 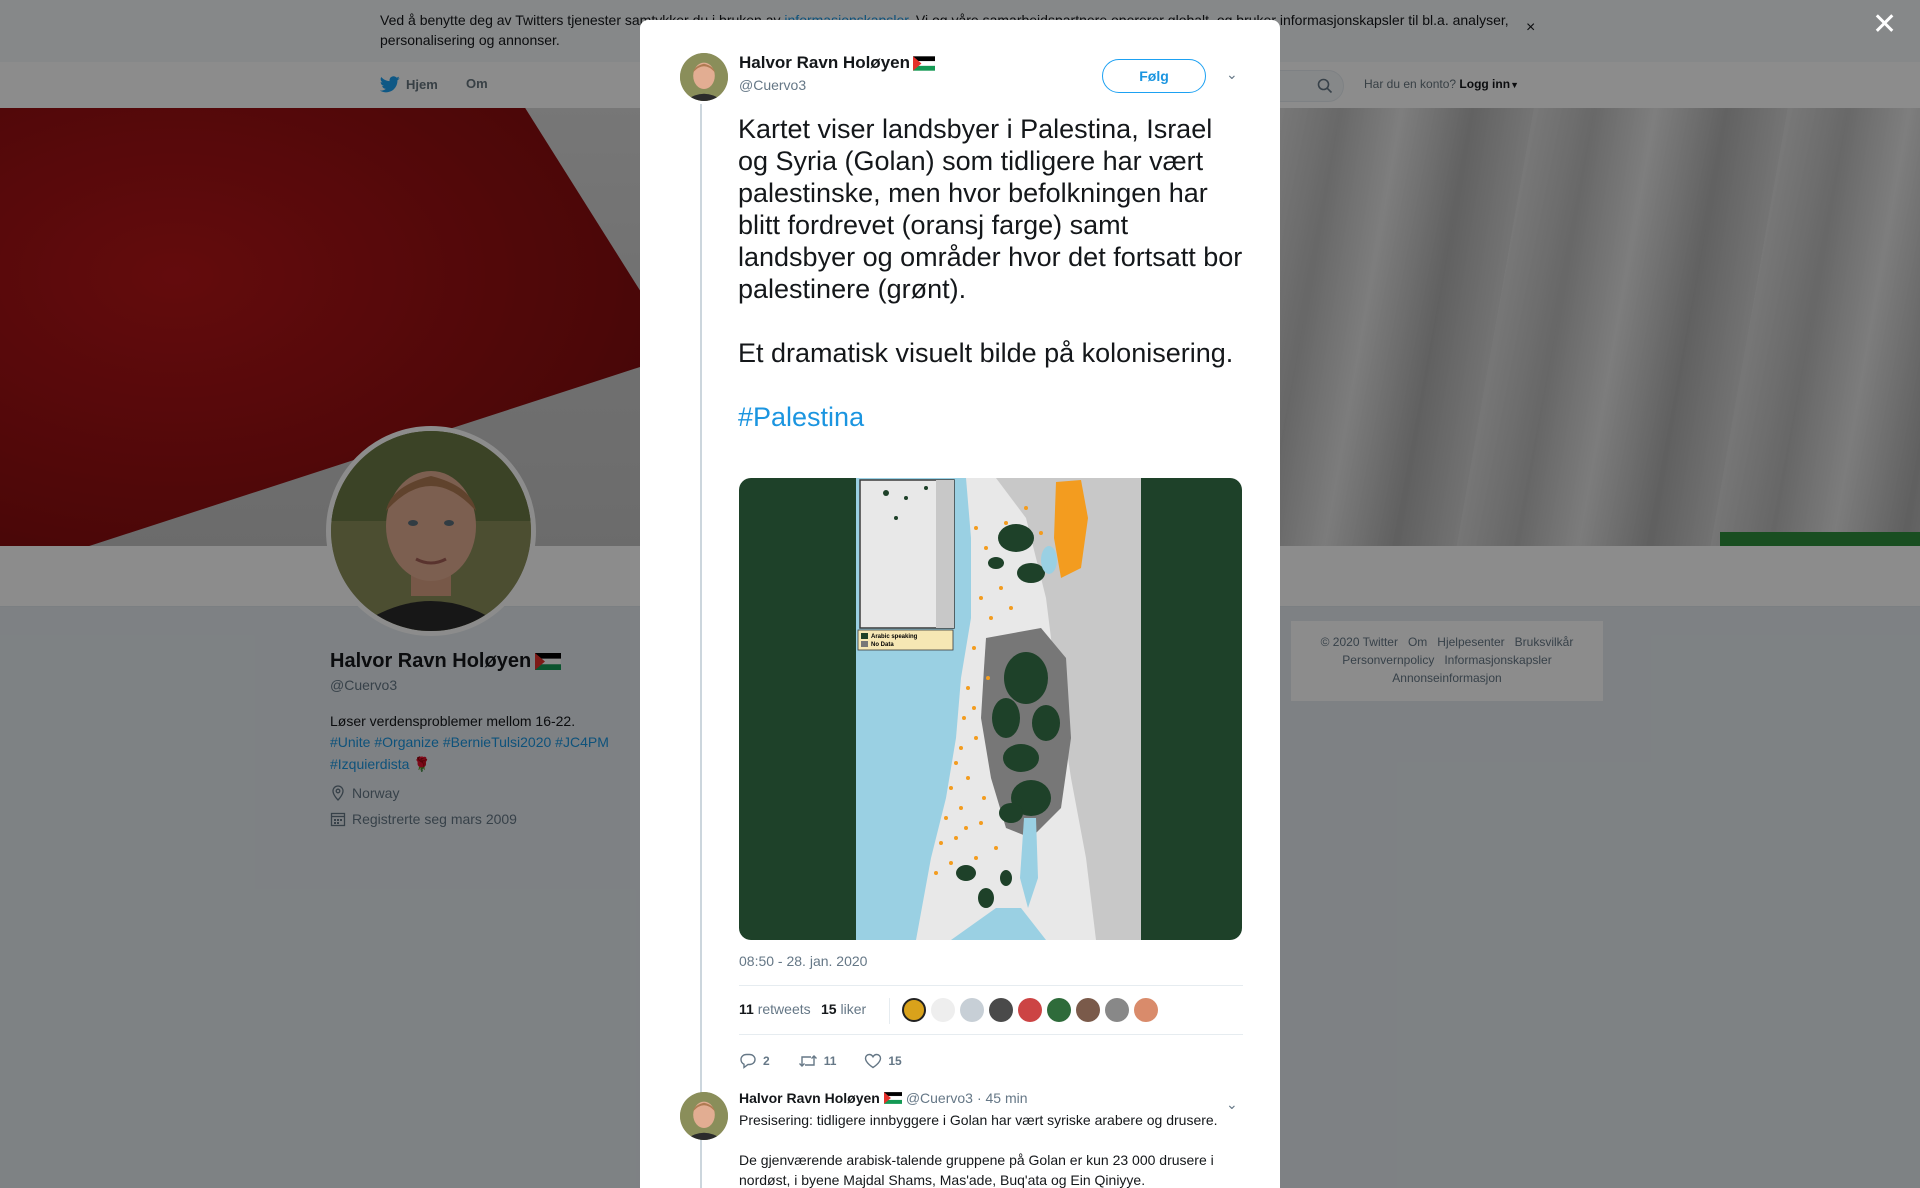 I want to click on reply-header: Halvor Ravn Holøyen @Cuervo3 · 45 min, so click(x=883, y=1098).